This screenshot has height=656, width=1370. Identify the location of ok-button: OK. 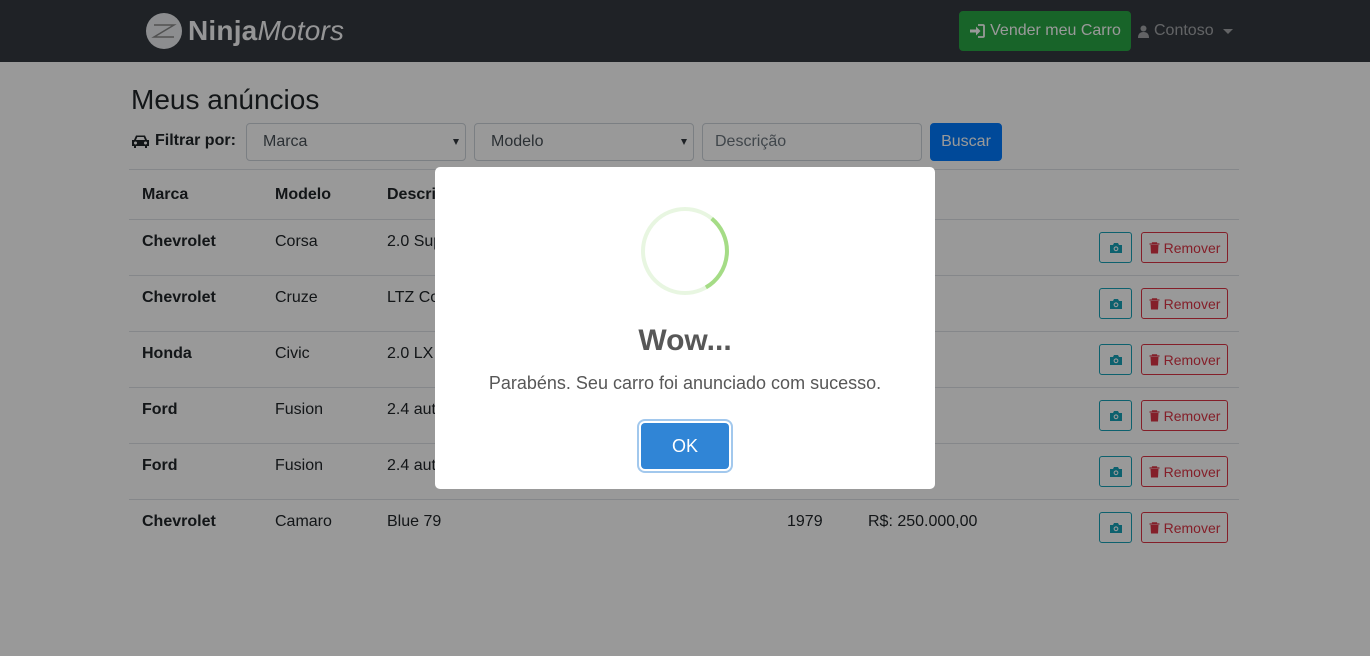
(685, 446).